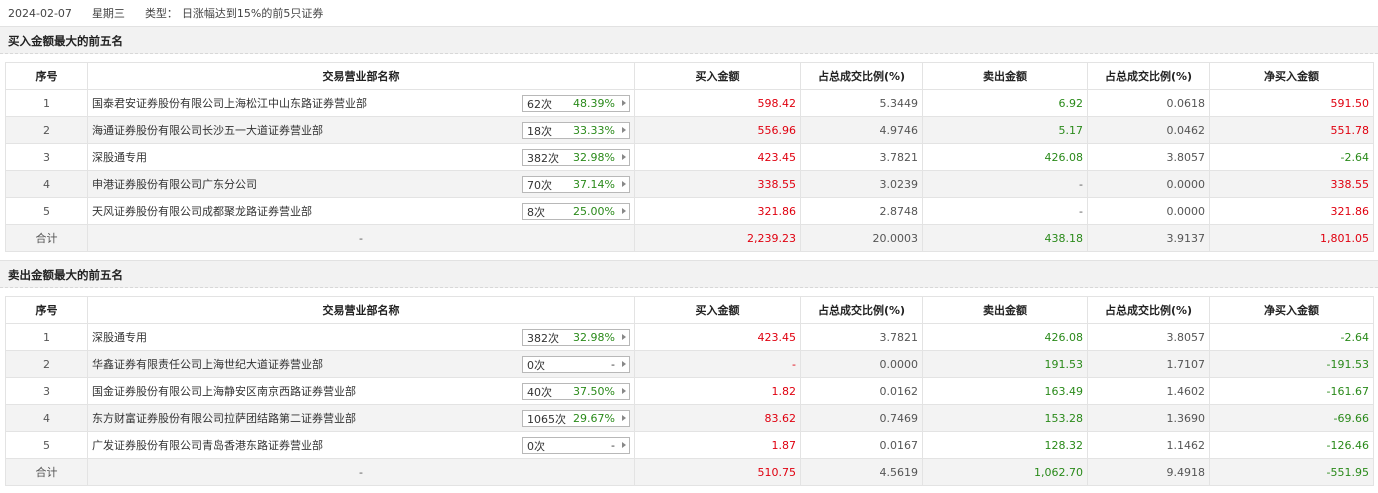  I want to click on broker-name: 广发证券股份有限公司青岛香港东路证券营业部, so click(207, 445).